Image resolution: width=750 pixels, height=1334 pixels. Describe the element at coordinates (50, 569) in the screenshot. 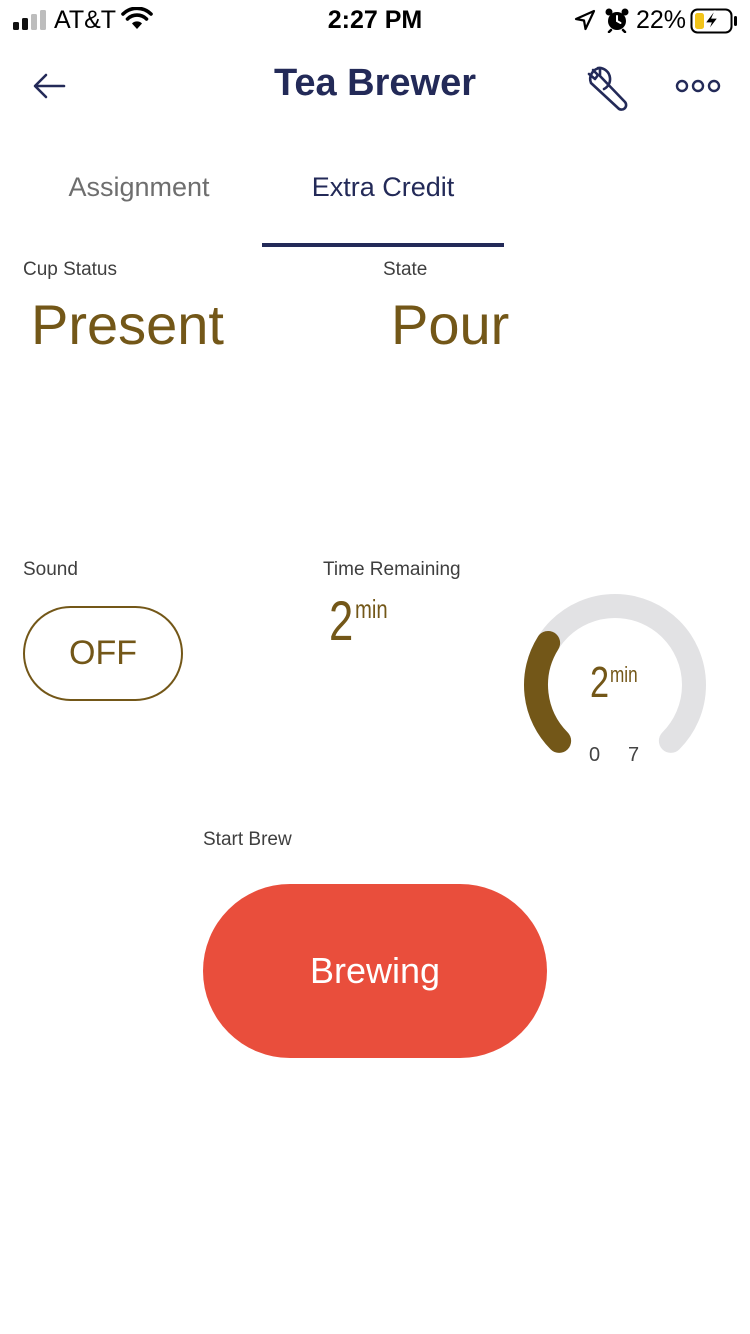

I see `sound-label: Sound` at that location.